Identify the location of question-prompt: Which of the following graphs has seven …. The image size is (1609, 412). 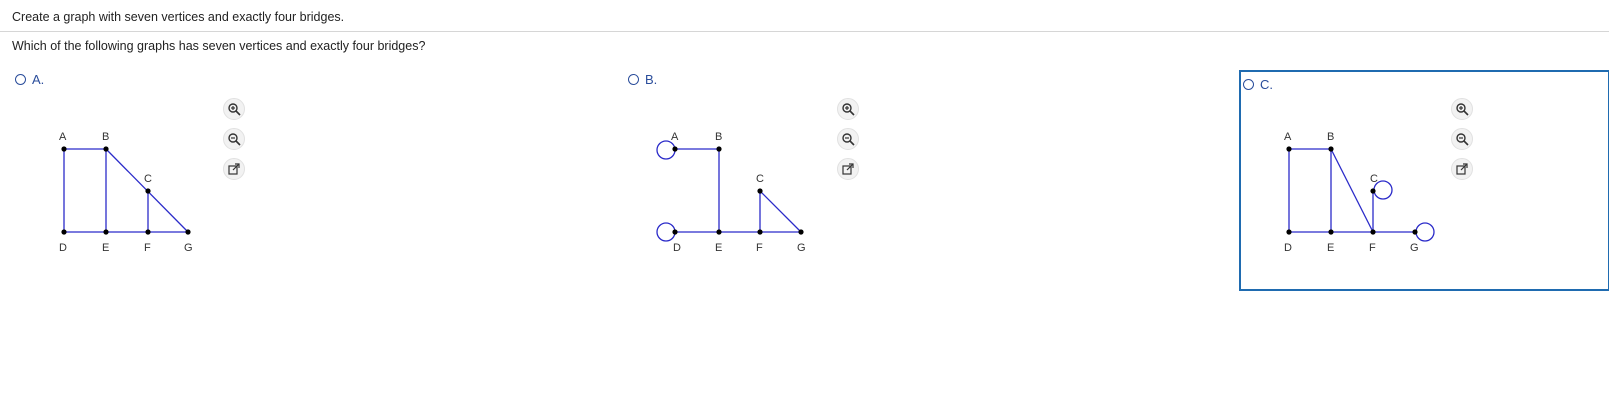
(219, 46).